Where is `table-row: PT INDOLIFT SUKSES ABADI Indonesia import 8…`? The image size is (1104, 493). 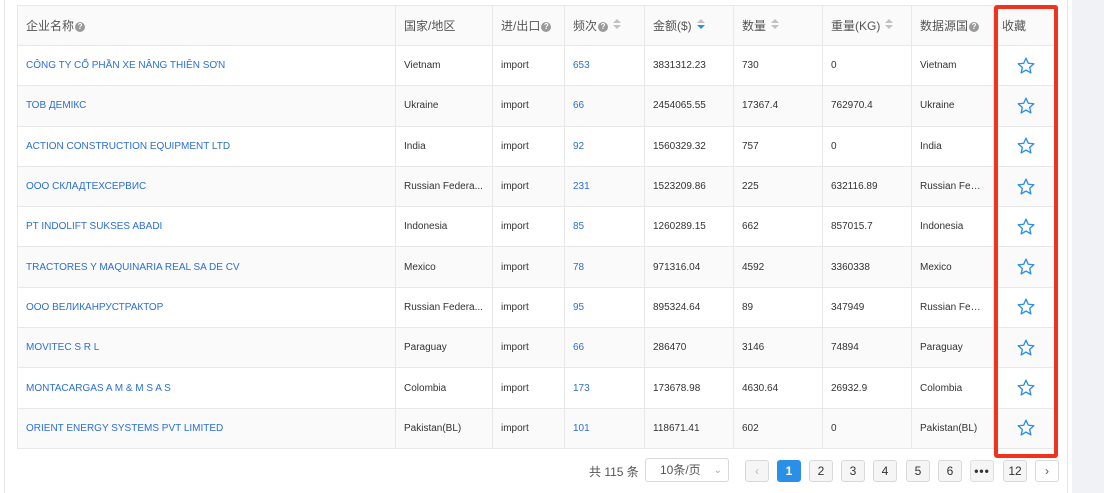 table-row: PT INDOLIFT SUKSES ABADI Indonesia import 8… is located at coordinates (537, 227).